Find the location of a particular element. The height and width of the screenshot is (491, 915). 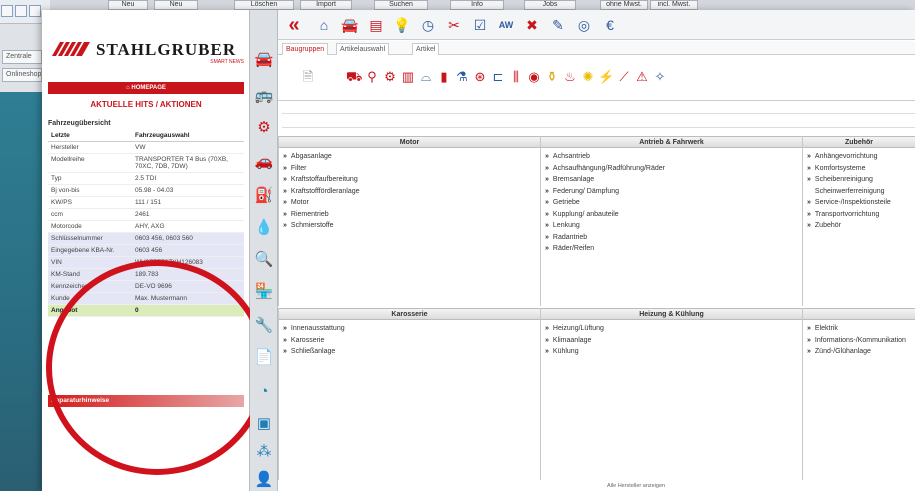

bg-new2-button: Neu is located at coordinates (176, 5).